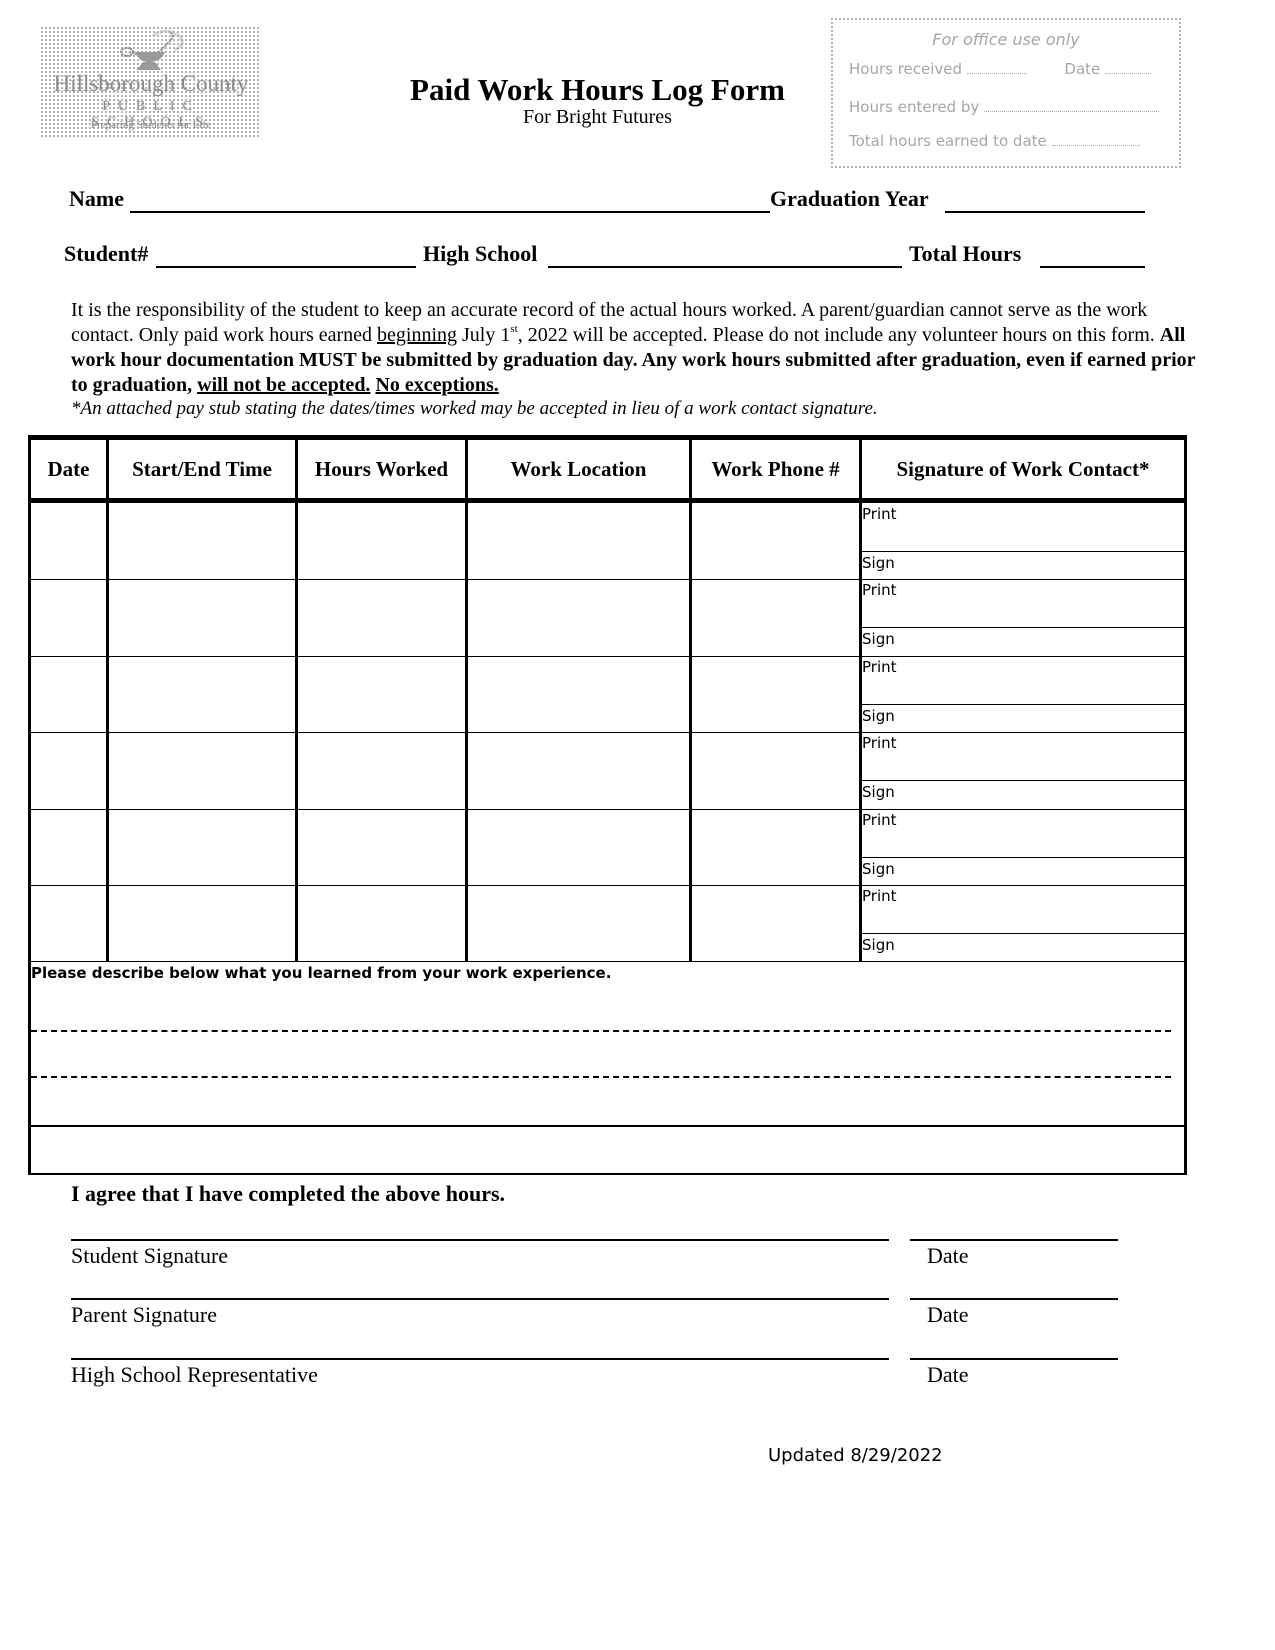 Image resolution: width=1275 pixels, height=1650 pixels. What do you see at coordinates (1014, 1299) in the screenshot?
I see `parent-date-line` at bounding box center [1014, 1299].